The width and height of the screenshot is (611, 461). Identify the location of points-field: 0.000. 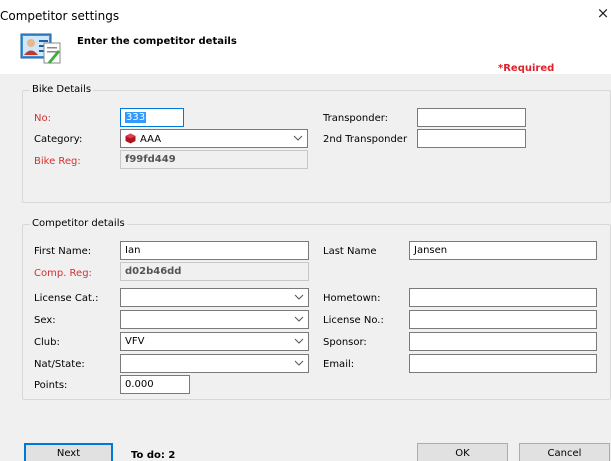
(155, 384).